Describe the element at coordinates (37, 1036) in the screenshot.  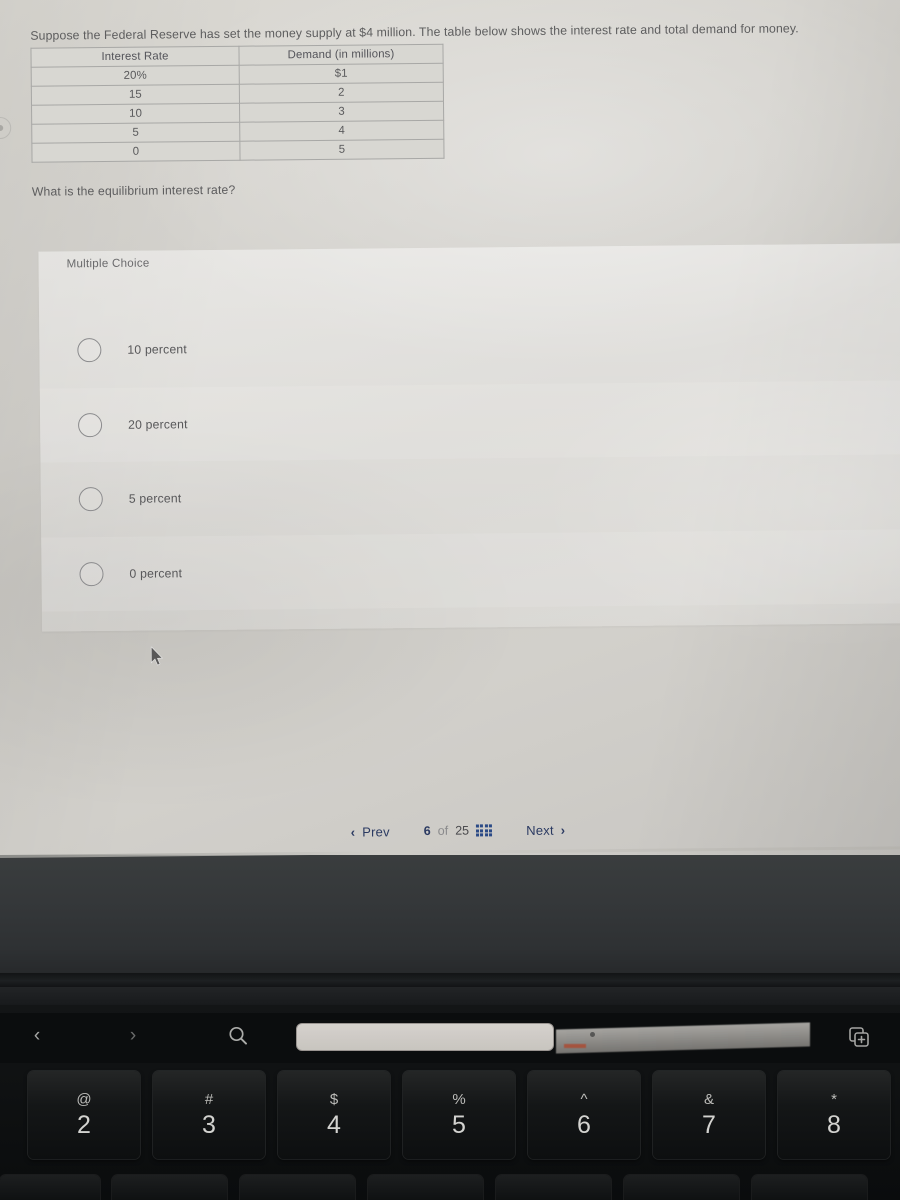
I see `touchbar-back-icon: ‹` at that location.